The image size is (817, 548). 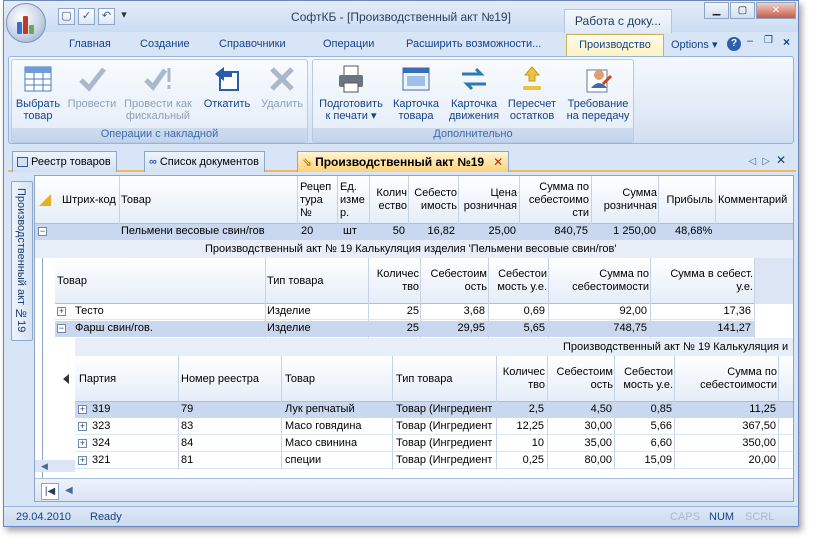 I want to click on col2-qty: Количес тво, so click(x=394, y=281).